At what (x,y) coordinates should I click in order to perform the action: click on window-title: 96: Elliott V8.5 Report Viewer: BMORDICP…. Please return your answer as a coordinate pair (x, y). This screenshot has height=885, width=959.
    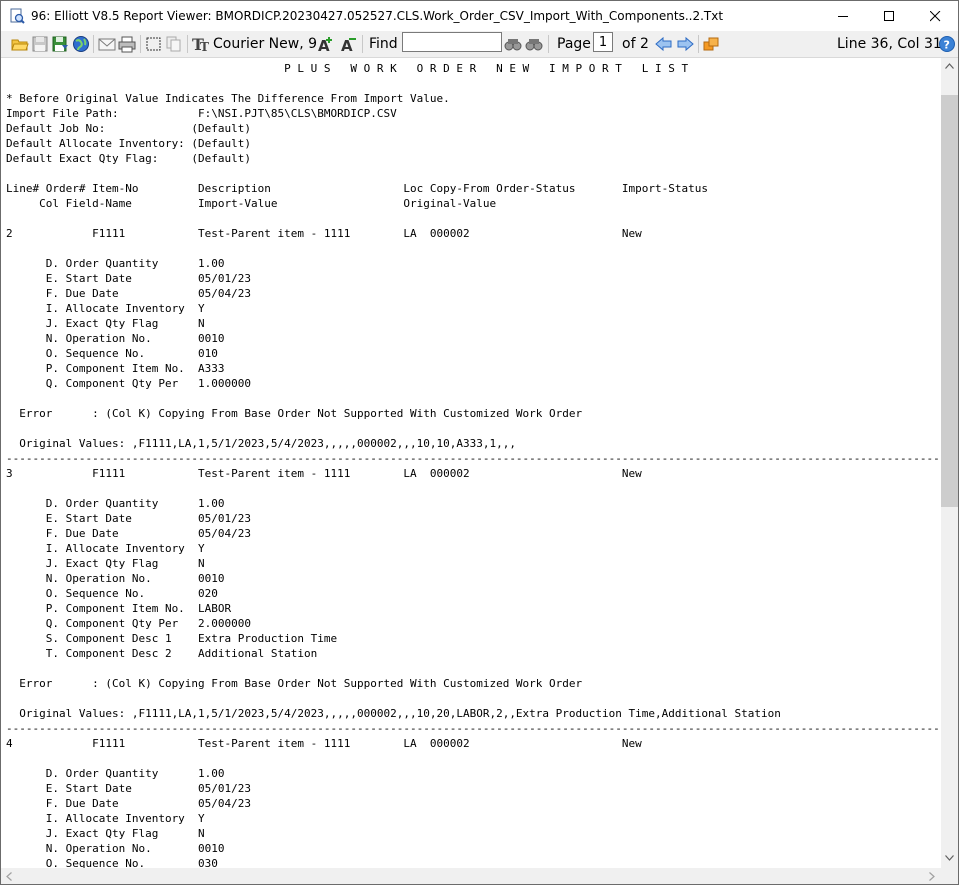
    Looking at the image, I should click on (377, 16).